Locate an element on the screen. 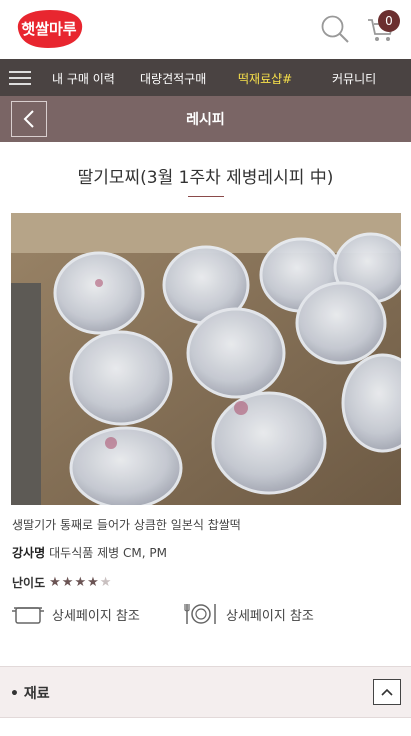 The image size is (411, 736). collapse-button is located at coordinates (387, 692).